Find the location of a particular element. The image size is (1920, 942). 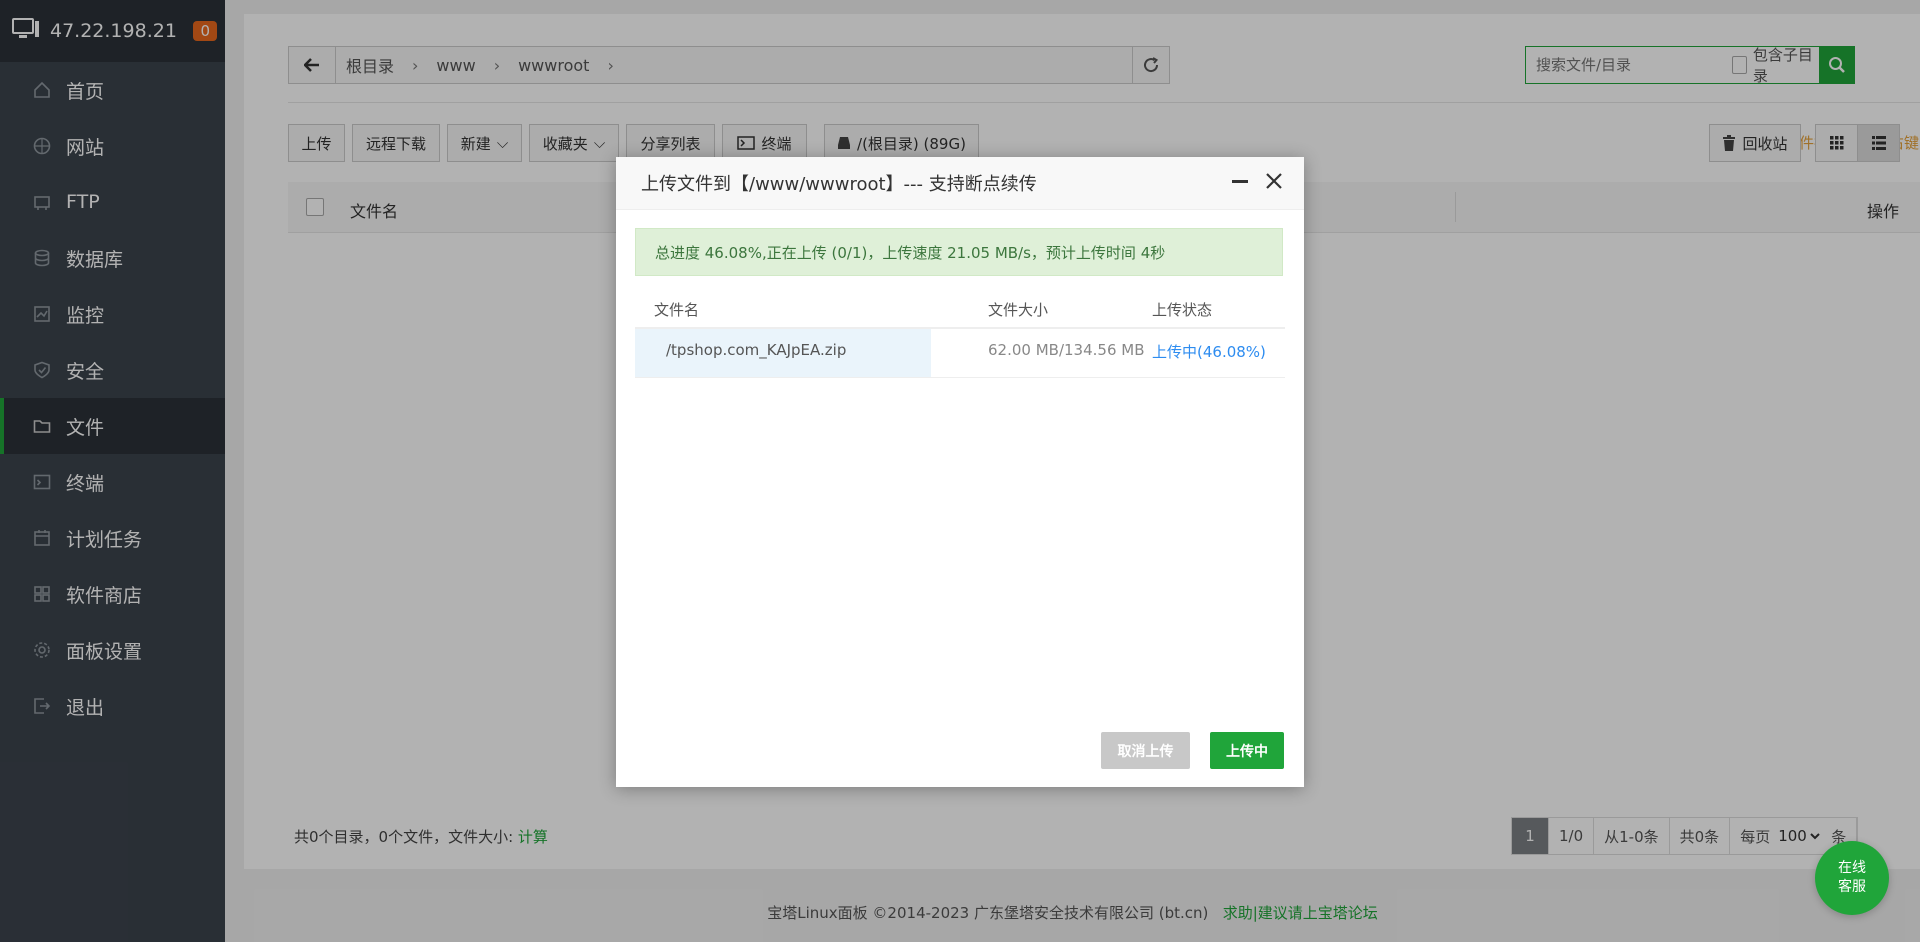

dialog-header: 上传文件到【/www/wwwroot】--- 支持断点续传 is located at coordinates (960, 183).